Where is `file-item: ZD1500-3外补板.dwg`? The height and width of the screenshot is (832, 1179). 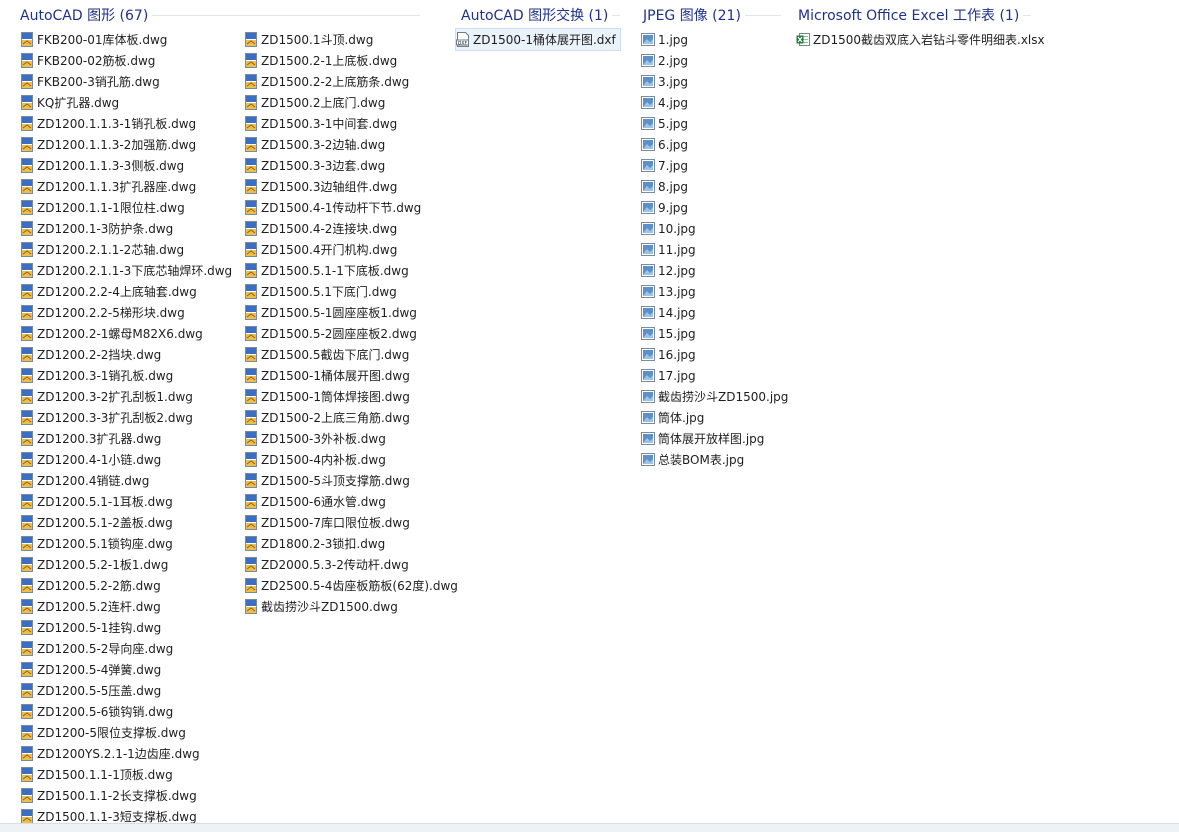
file-item: ZD1500-3外补板.dwg is located at coordinates (351, 438).